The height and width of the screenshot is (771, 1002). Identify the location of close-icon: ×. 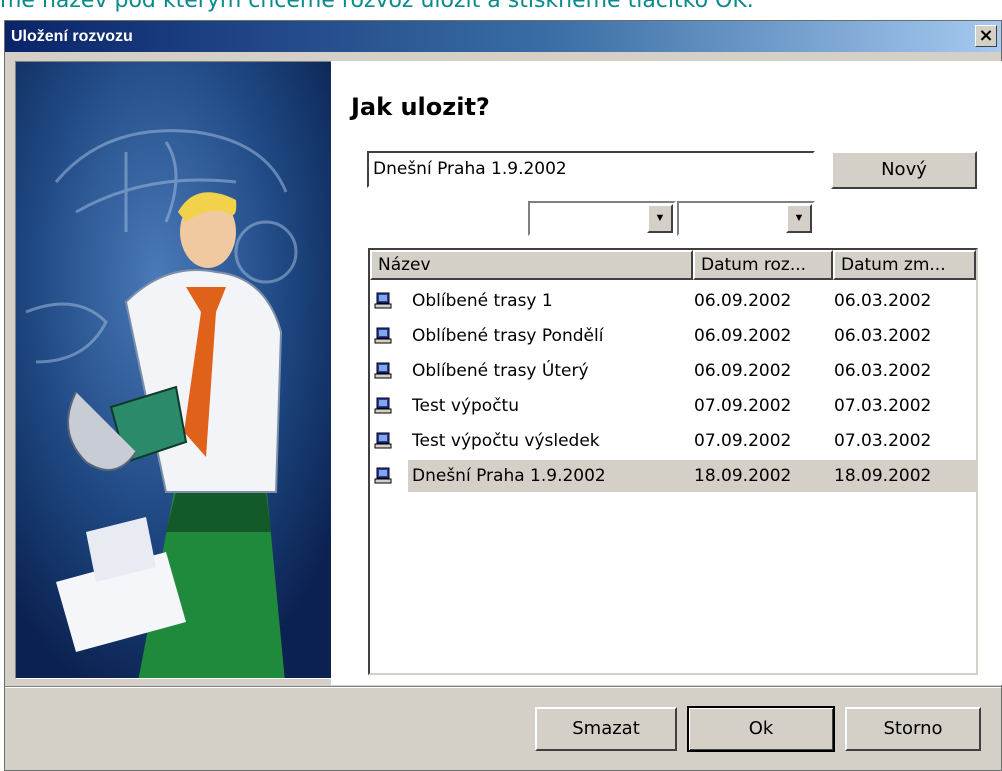
(986, 35).